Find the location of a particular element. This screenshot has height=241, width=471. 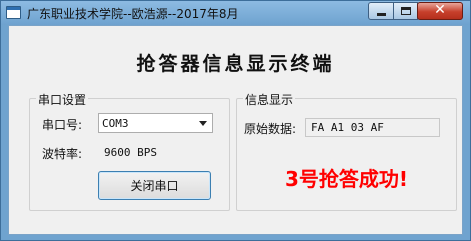

title-bar: 广东职业技术学院--欧浩源--2017年8月 ✕ is located at coordinates (235, 13).